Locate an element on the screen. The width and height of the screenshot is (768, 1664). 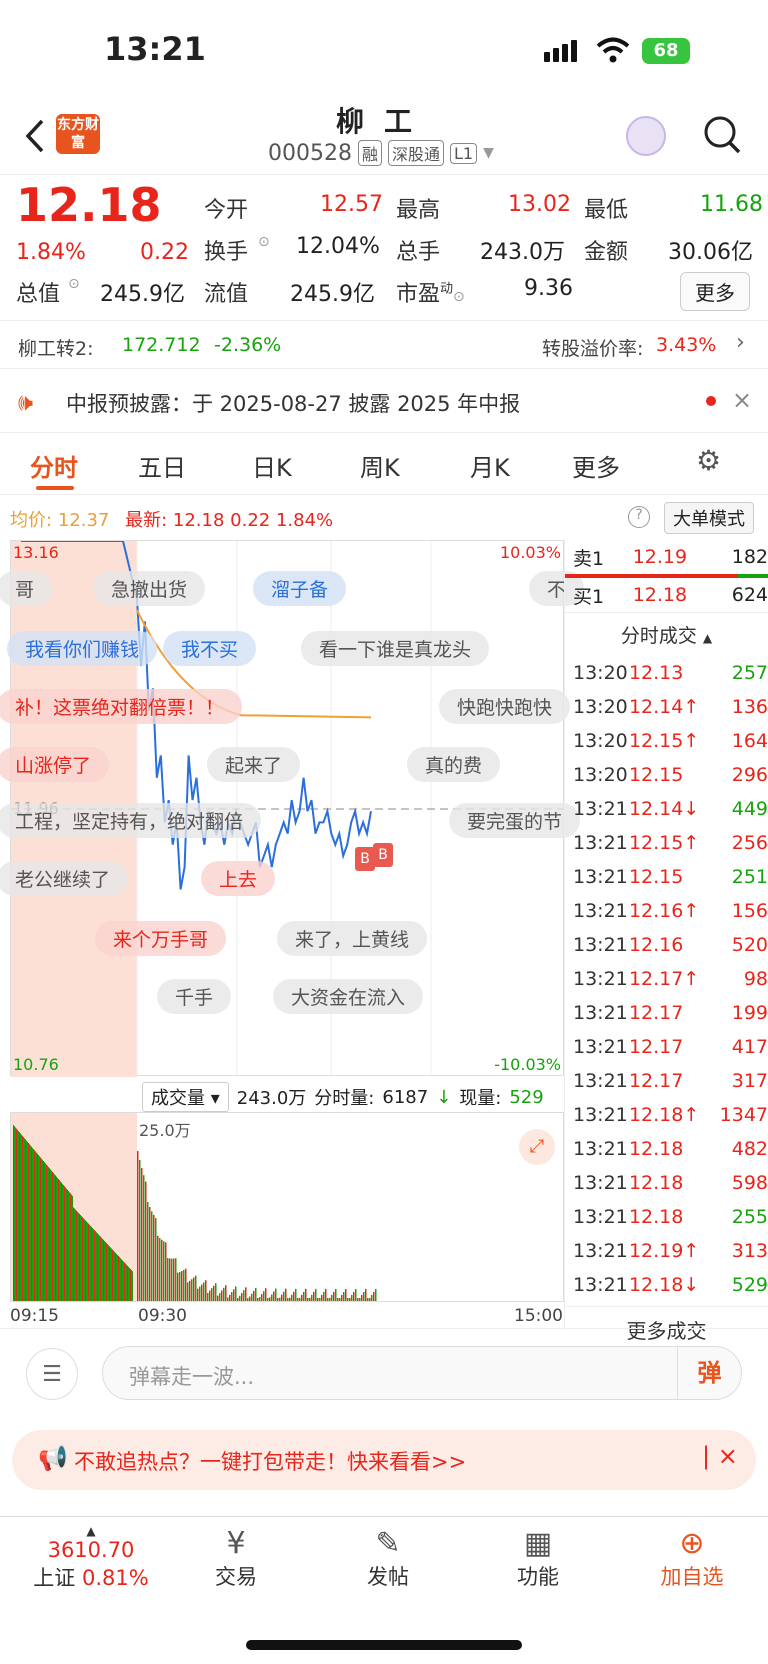
danmaku-bubble: 哥 is located at coordinates (26, 588).